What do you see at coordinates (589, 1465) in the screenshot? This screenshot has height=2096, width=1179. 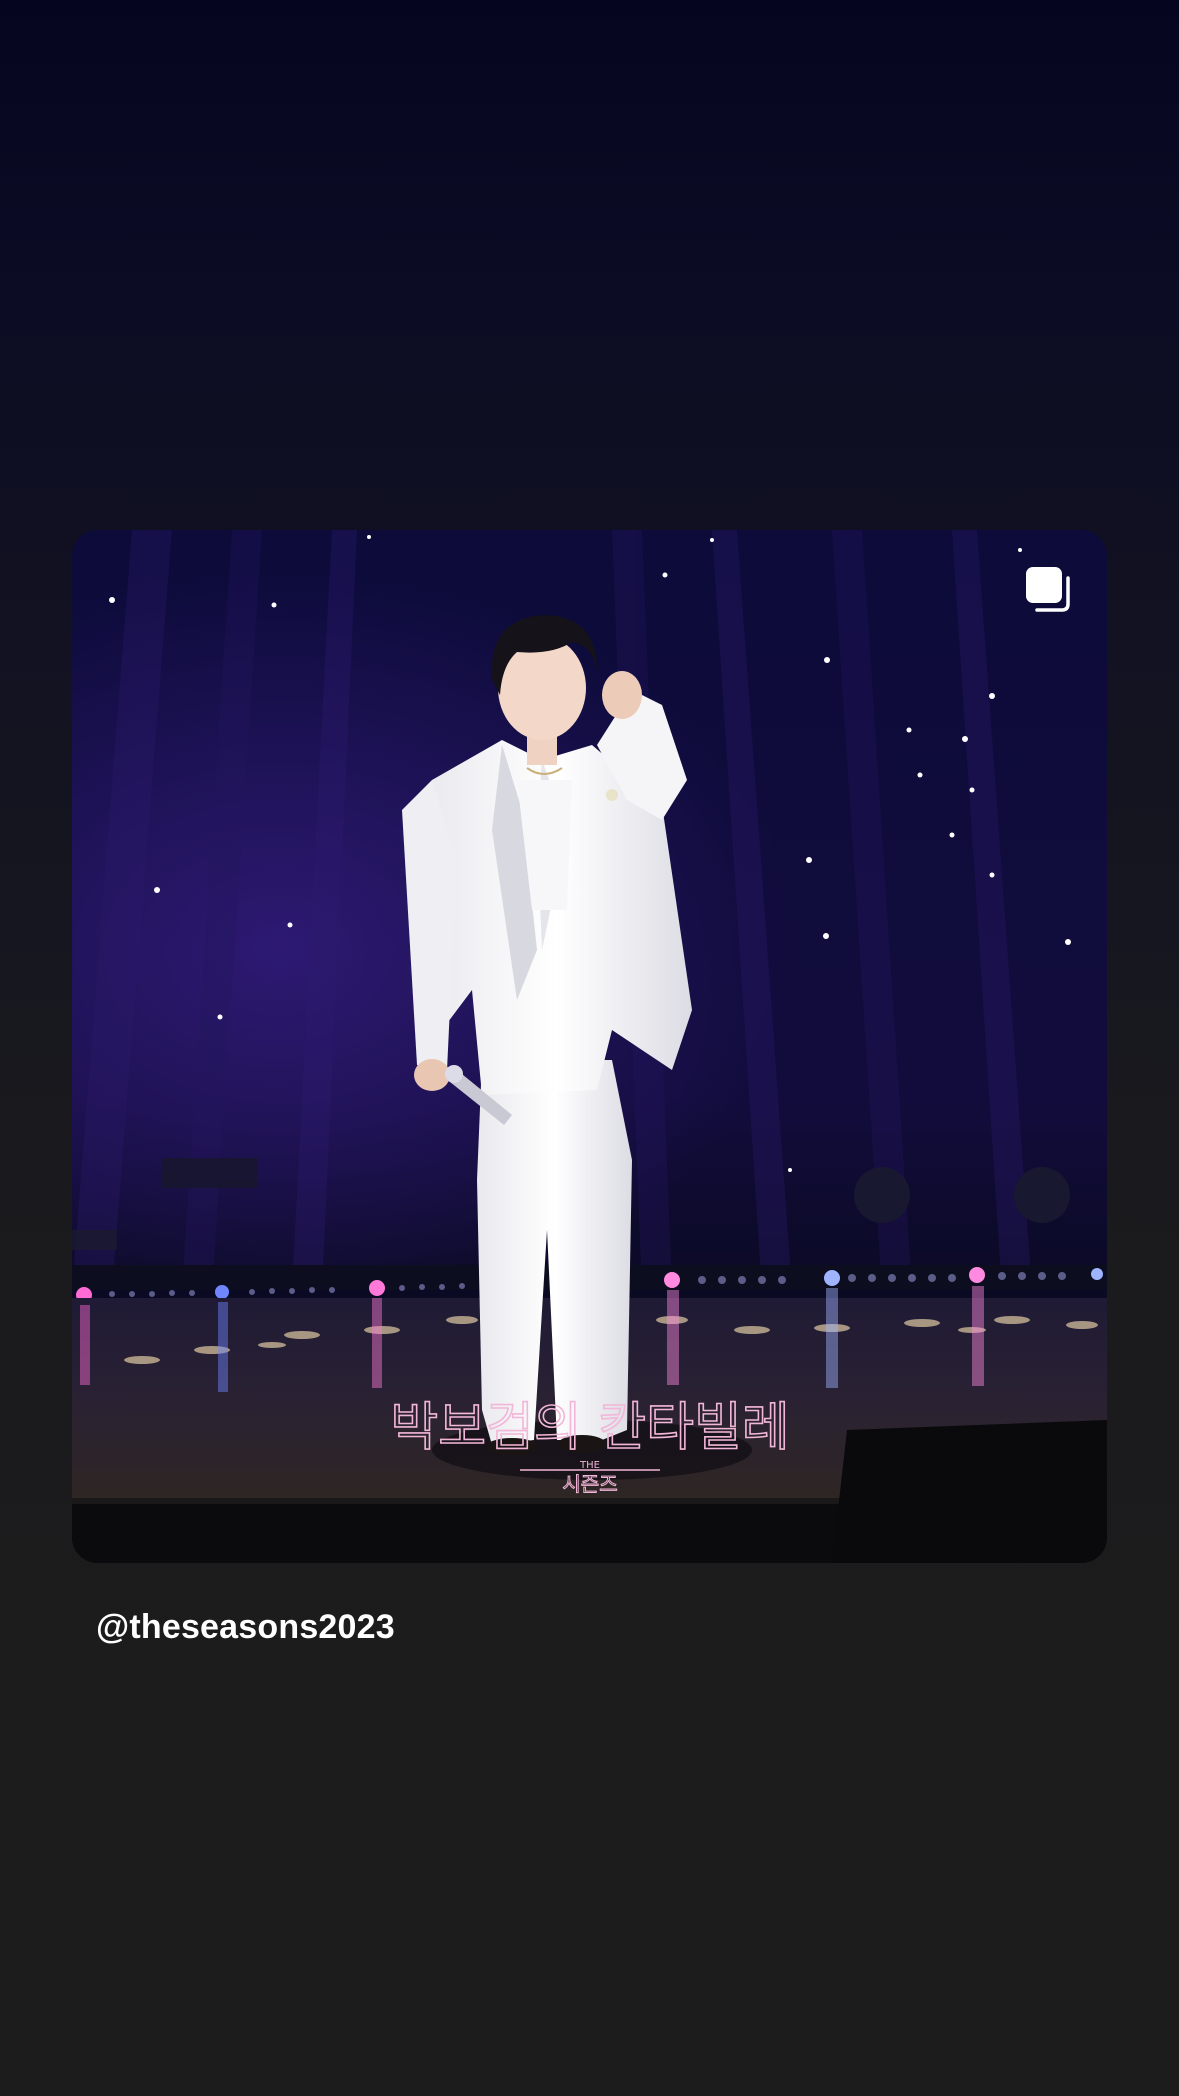 I see `show-subtitle-the: THE` at bounding box center [589, 1465].